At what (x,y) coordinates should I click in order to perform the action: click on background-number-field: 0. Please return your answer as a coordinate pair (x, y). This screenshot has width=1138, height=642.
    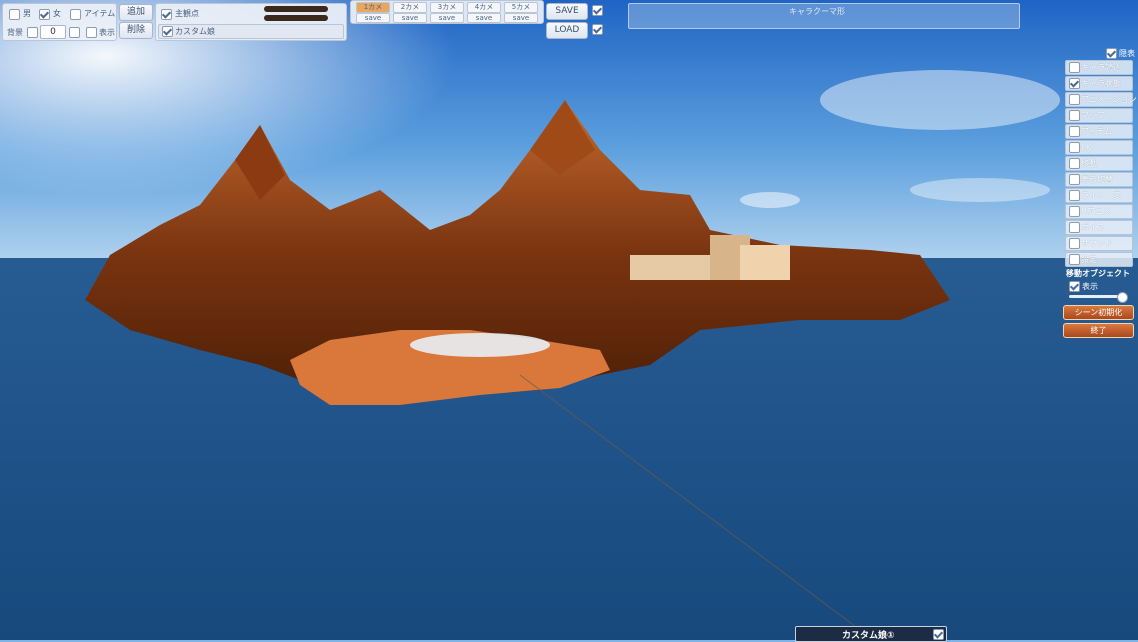
    Looking at the image, I should click on (53, 32).